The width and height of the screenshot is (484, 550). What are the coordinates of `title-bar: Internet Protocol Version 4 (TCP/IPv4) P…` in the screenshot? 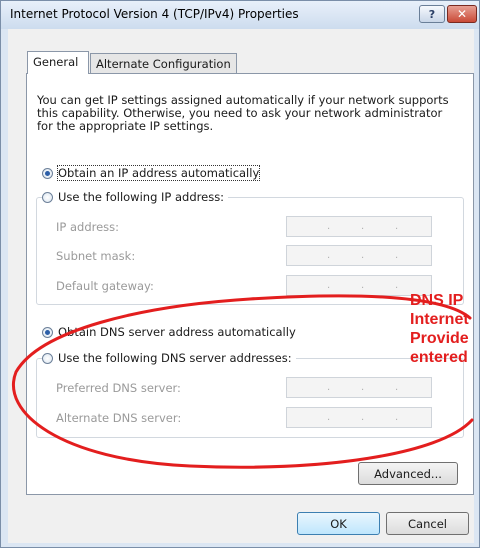 It's located at (240, 15).